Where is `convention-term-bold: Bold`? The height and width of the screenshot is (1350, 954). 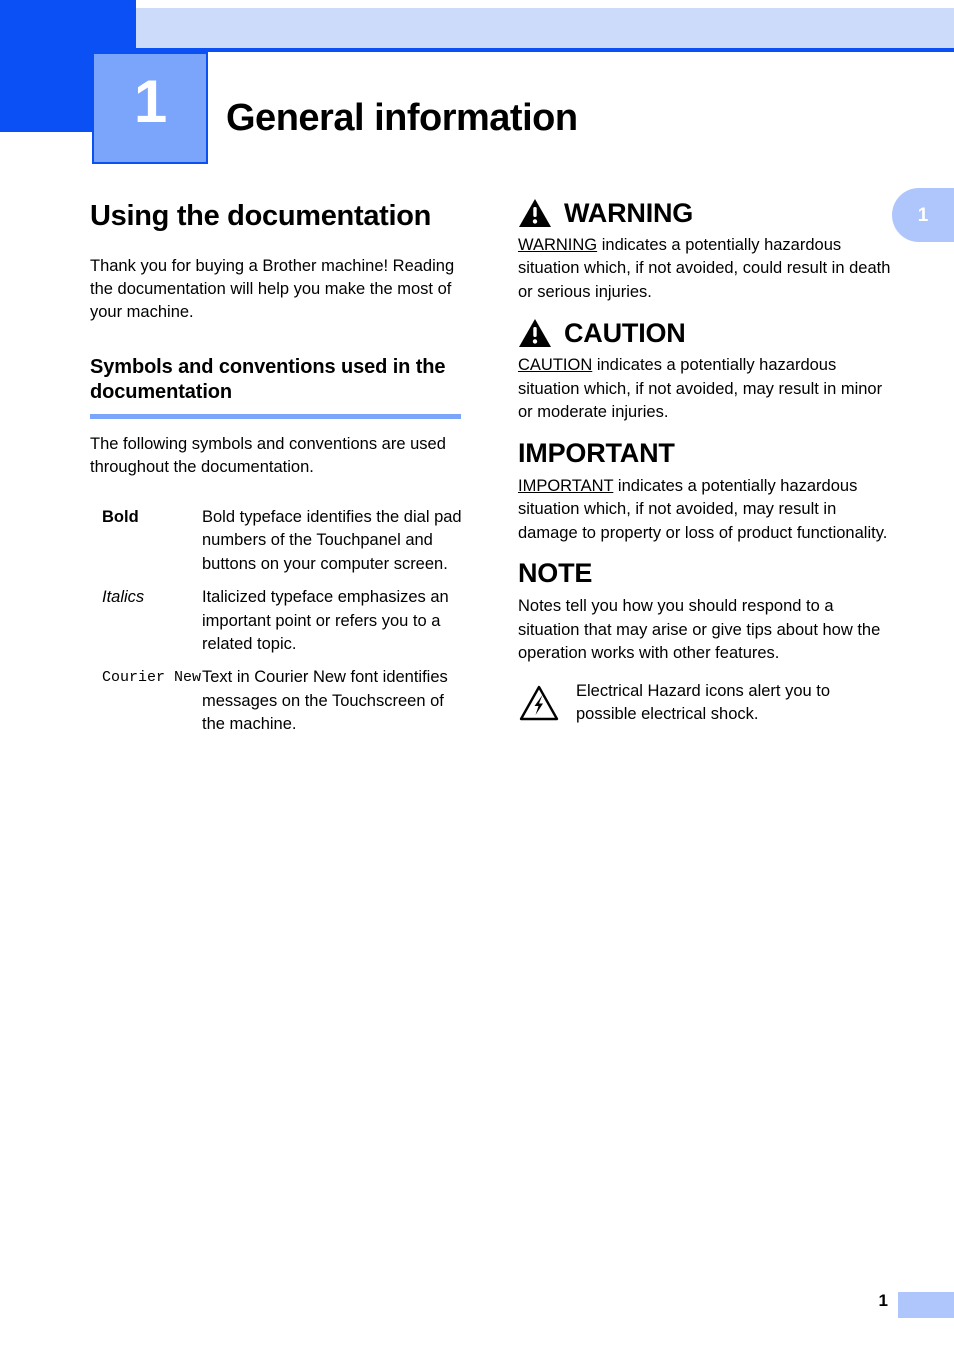 convention-term-bold: Bold is located at coordinates (120, 516).